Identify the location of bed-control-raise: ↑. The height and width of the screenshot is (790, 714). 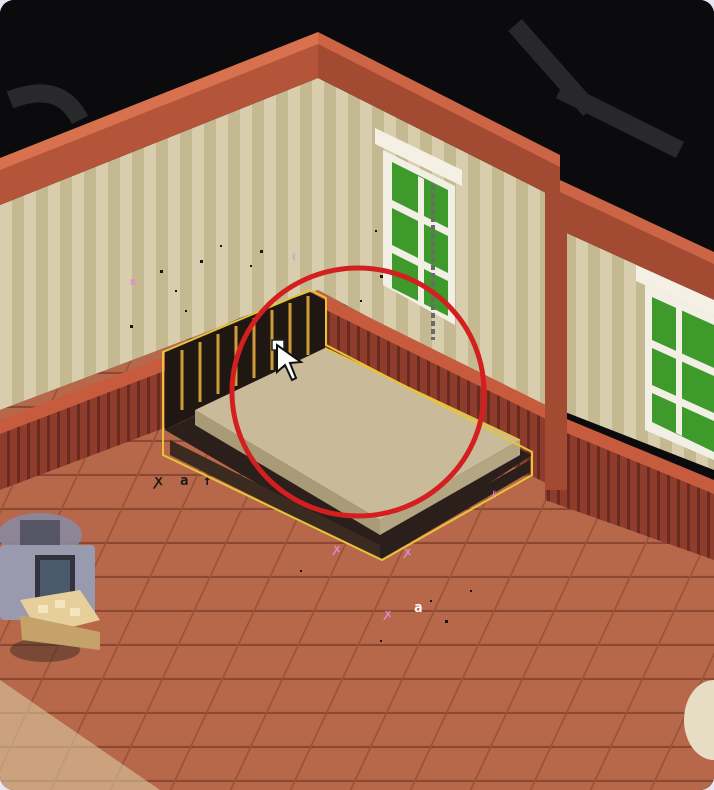
(207, 481).